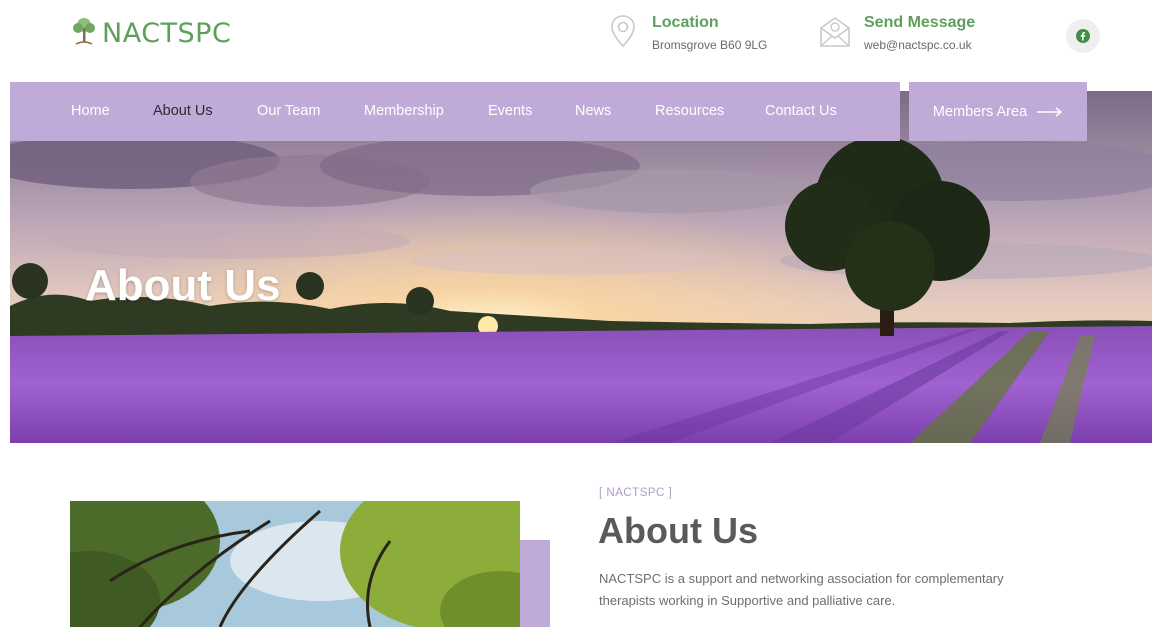  I want to click on logo: NACTSPC, so click(151, 33).